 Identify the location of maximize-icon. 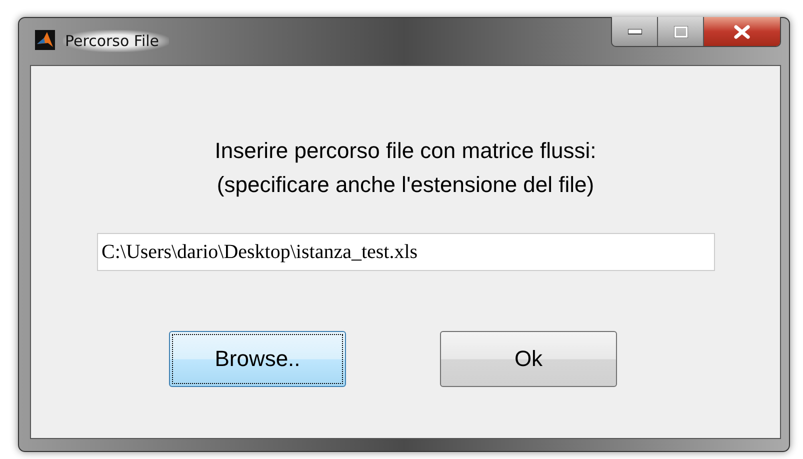
(681, 32).